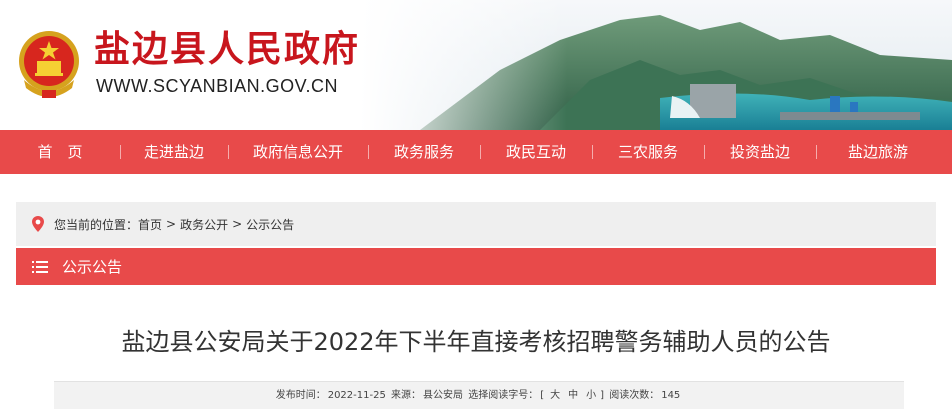 Image resolution: width=952 pixels, height=409 pixels. Describe the element at coordinates (424, 152) in the screenshot. I see `nav-item-gov-services: 政务服务` at that location.